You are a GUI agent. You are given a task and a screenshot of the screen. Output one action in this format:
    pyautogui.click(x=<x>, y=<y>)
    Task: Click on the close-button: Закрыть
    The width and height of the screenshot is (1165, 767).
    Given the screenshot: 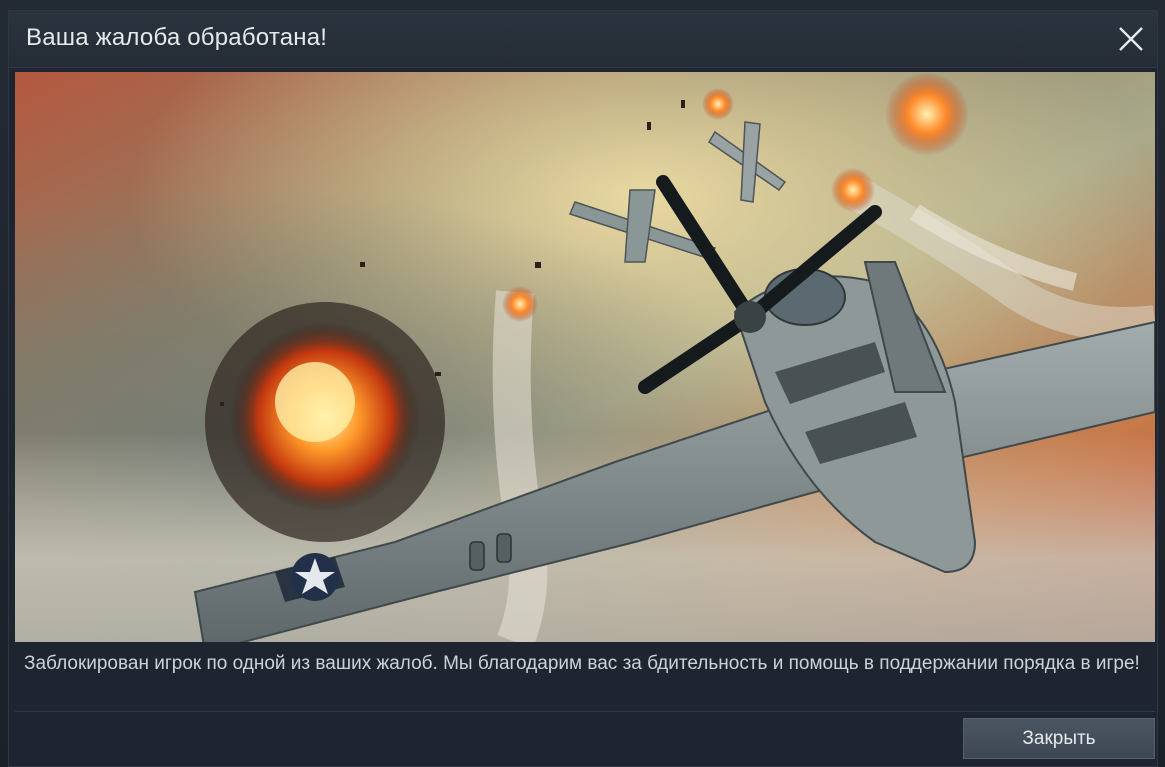 What is the action you would take?
    pyautogui.click(x=1059, y=738)
    